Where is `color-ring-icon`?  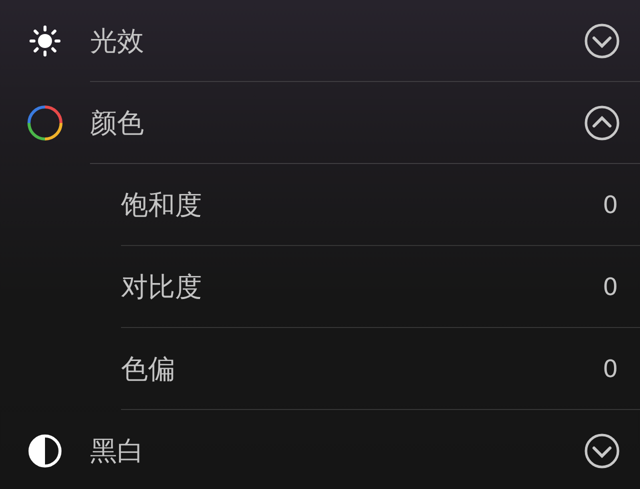
color-ring-icon is located at coordinates (45, 123).